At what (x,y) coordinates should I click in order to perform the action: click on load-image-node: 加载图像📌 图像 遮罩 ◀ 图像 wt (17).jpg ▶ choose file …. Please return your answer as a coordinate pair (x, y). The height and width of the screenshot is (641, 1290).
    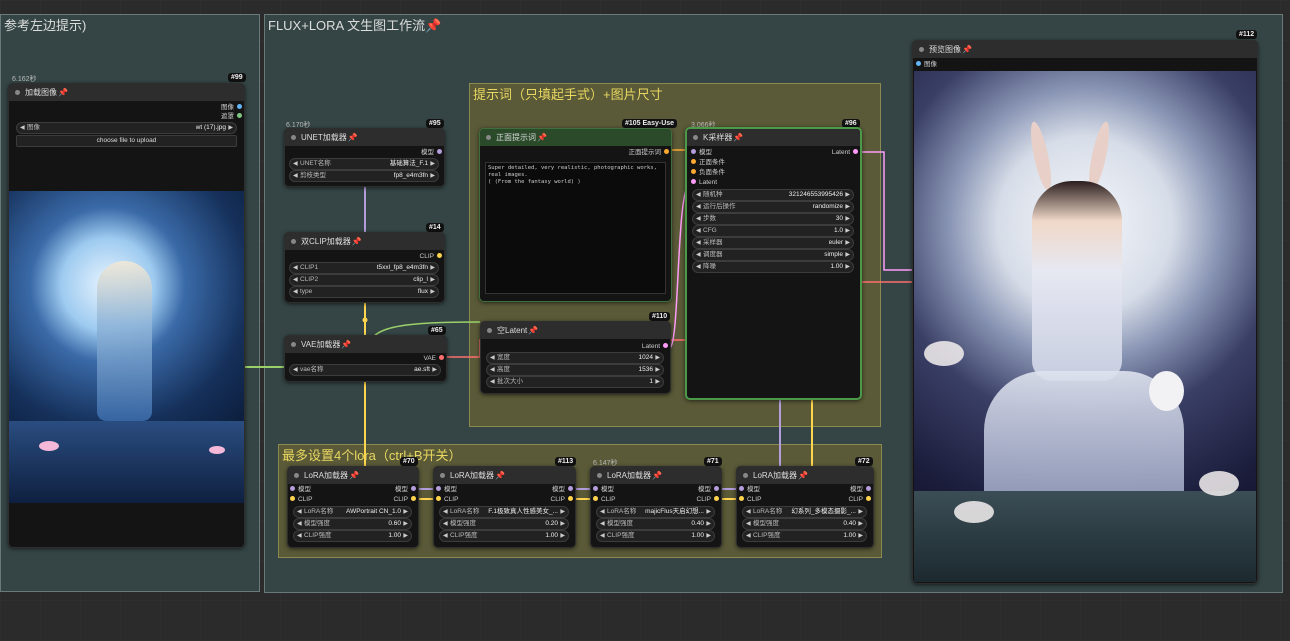
    Looking at the image, I should click on (126, 315).